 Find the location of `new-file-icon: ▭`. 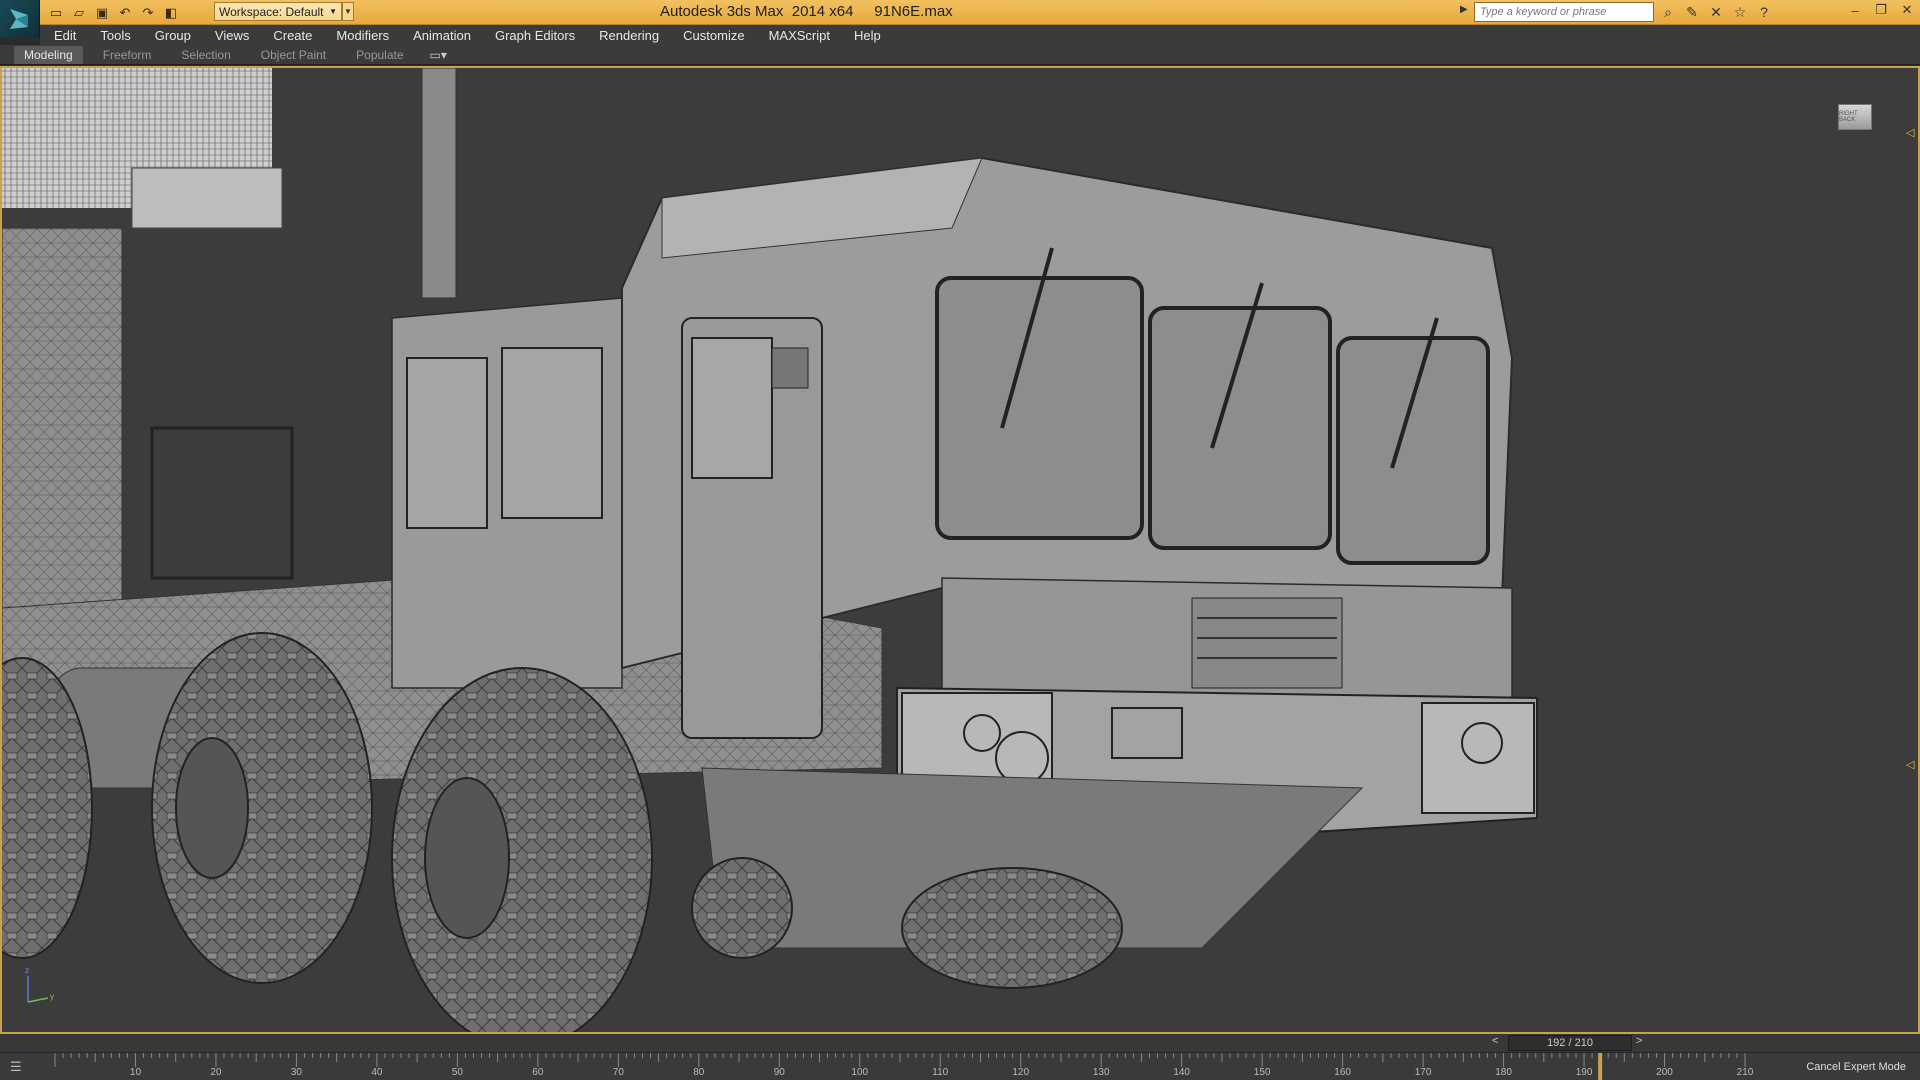

new-file-icon: ▭ is located at coordinates (56, 13).